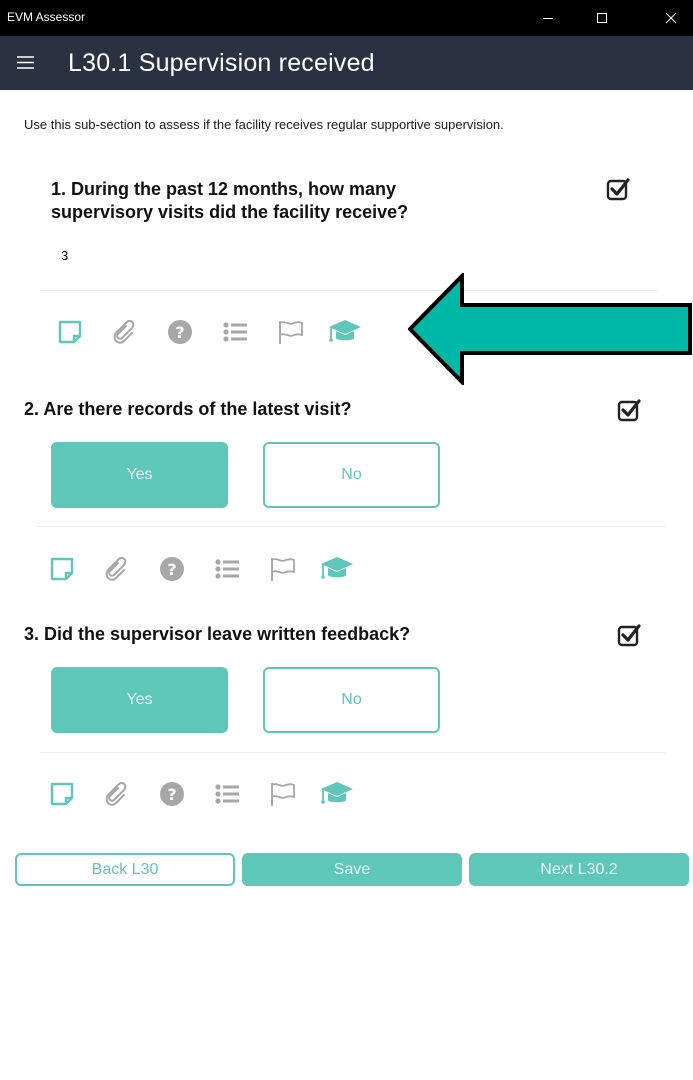  Describe the element at coordinates (46, 17) in the screenshot. I see `window-title: EVM Assessor` at that location.